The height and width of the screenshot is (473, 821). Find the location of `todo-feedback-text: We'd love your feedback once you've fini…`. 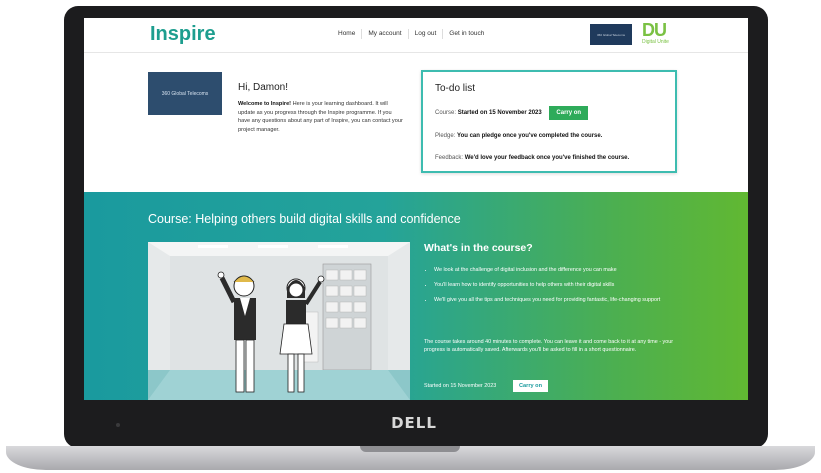

todo-feedback-text: We'd love your feedback once you've fini… is located at coordinates (547, 158).